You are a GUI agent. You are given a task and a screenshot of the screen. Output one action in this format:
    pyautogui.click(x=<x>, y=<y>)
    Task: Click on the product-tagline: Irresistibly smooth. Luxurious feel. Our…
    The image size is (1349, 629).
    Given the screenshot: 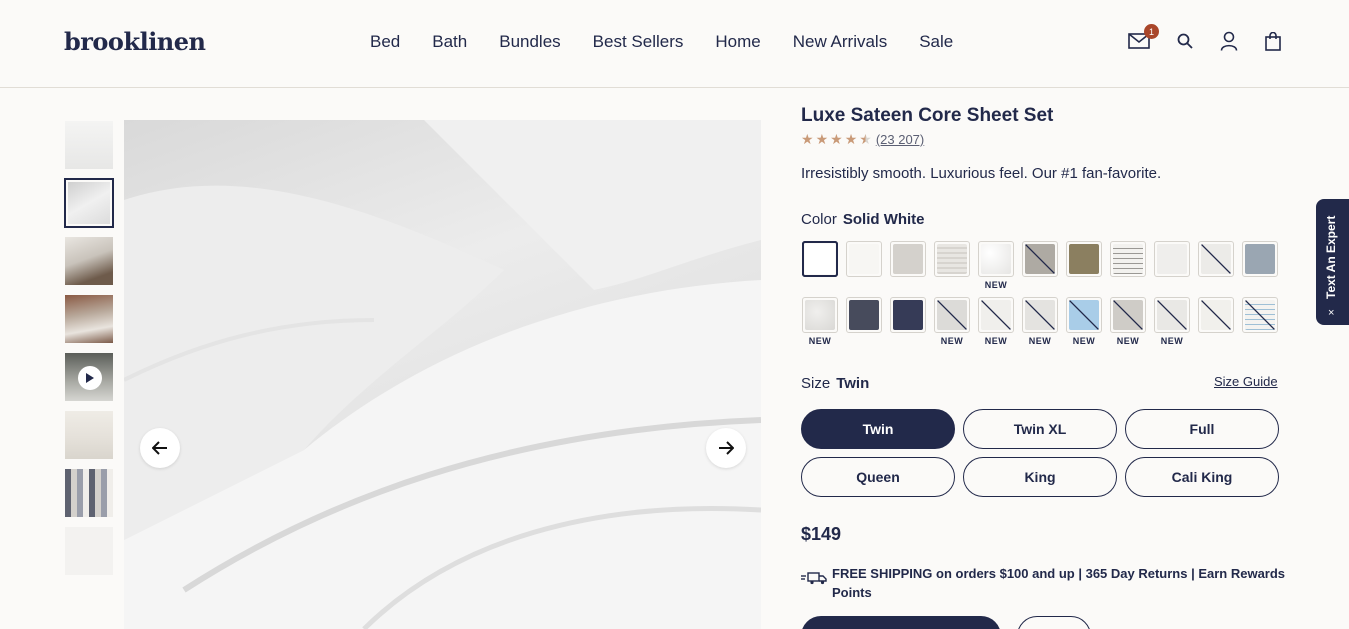 What is the action you would take?
    pyautogui.click(x=981, y=173)
    